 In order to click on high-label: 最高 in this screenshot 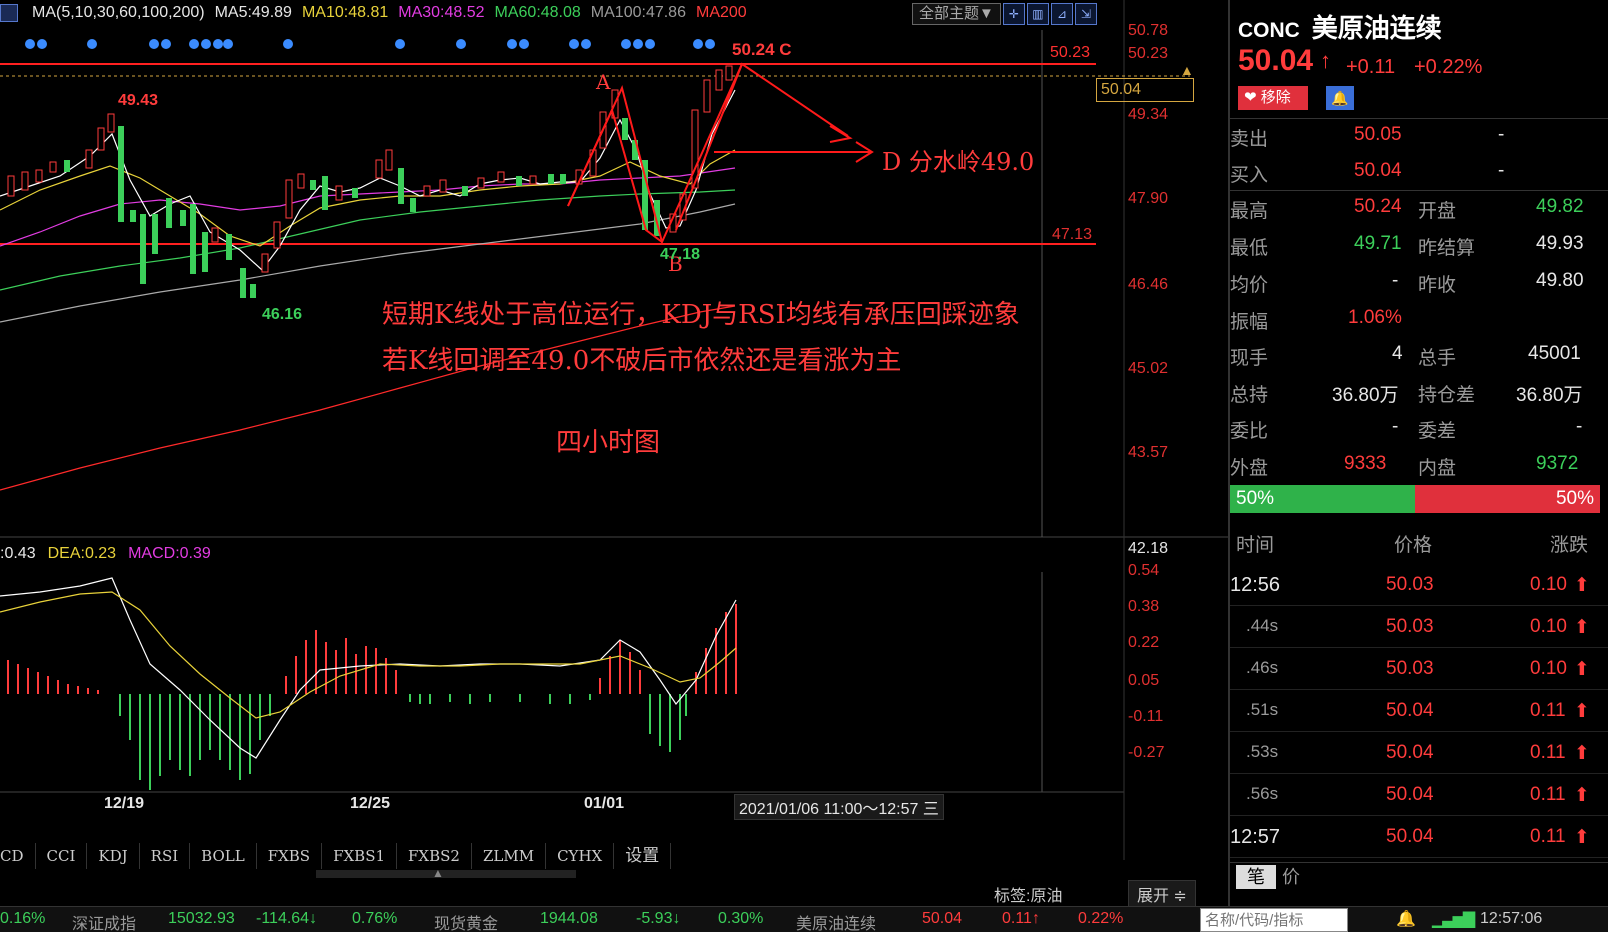, I will do `click(1249, 211)`.